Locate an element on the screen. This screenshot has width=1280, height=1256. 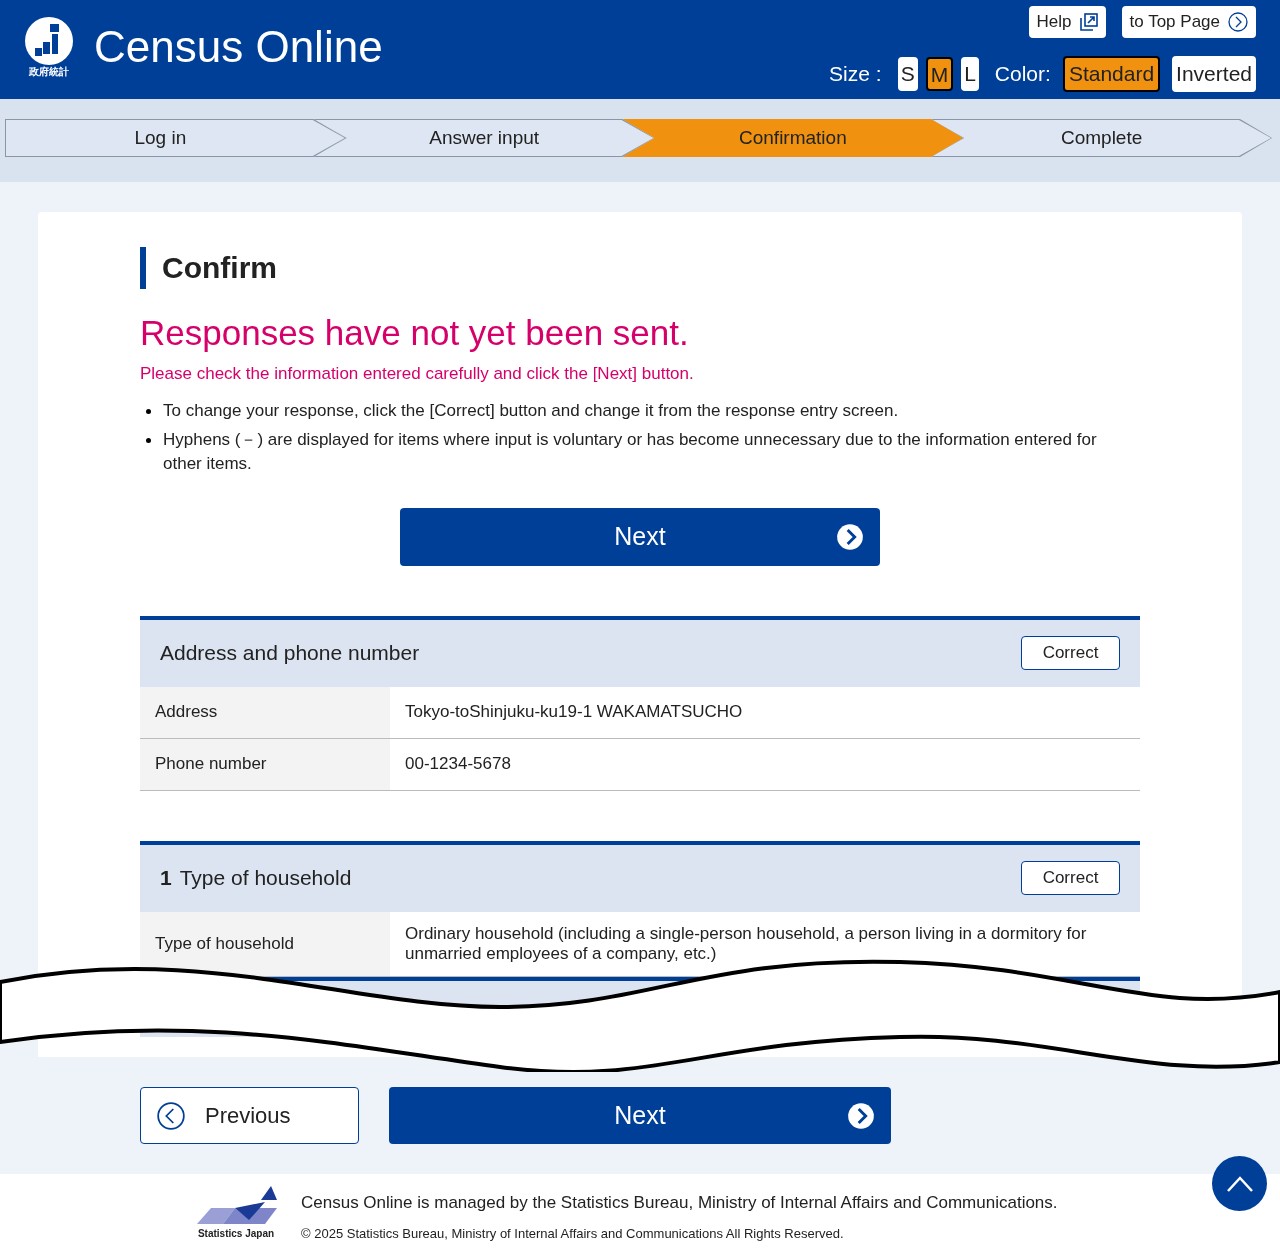
progress-step: Complete is located at coordinates (1101, 138).